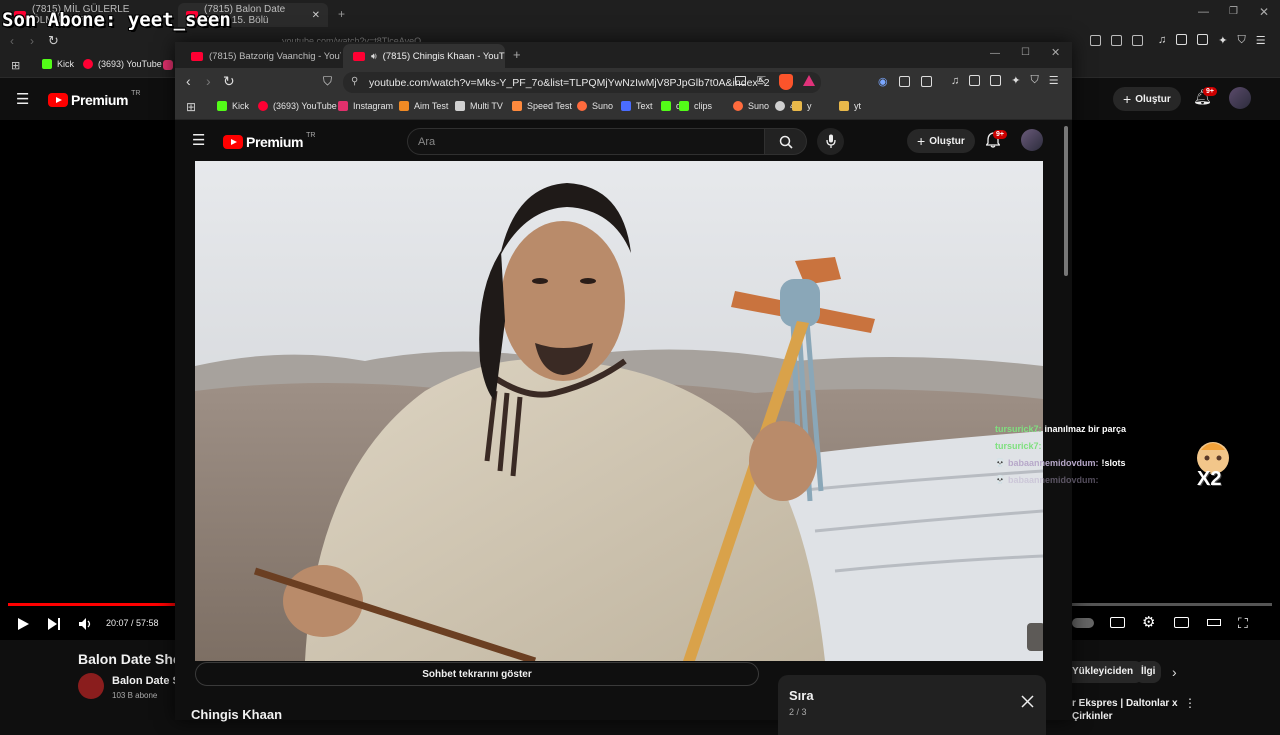 The width and height of the screenshot is (1280, 735). What do you see at coordinates (542, 106) in the screenshot?
I see `bookmark-item: Speed Test` at bounding box center [542, 106].